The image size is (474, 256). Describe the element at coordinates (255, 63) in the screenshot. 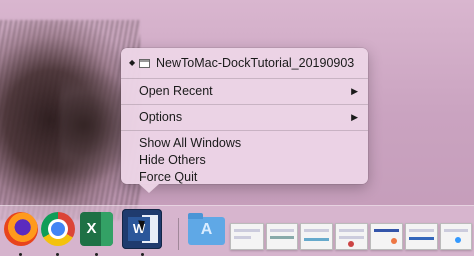

I see `menu-window-title: NewToMac-DockTutorial_20190903` at that location.